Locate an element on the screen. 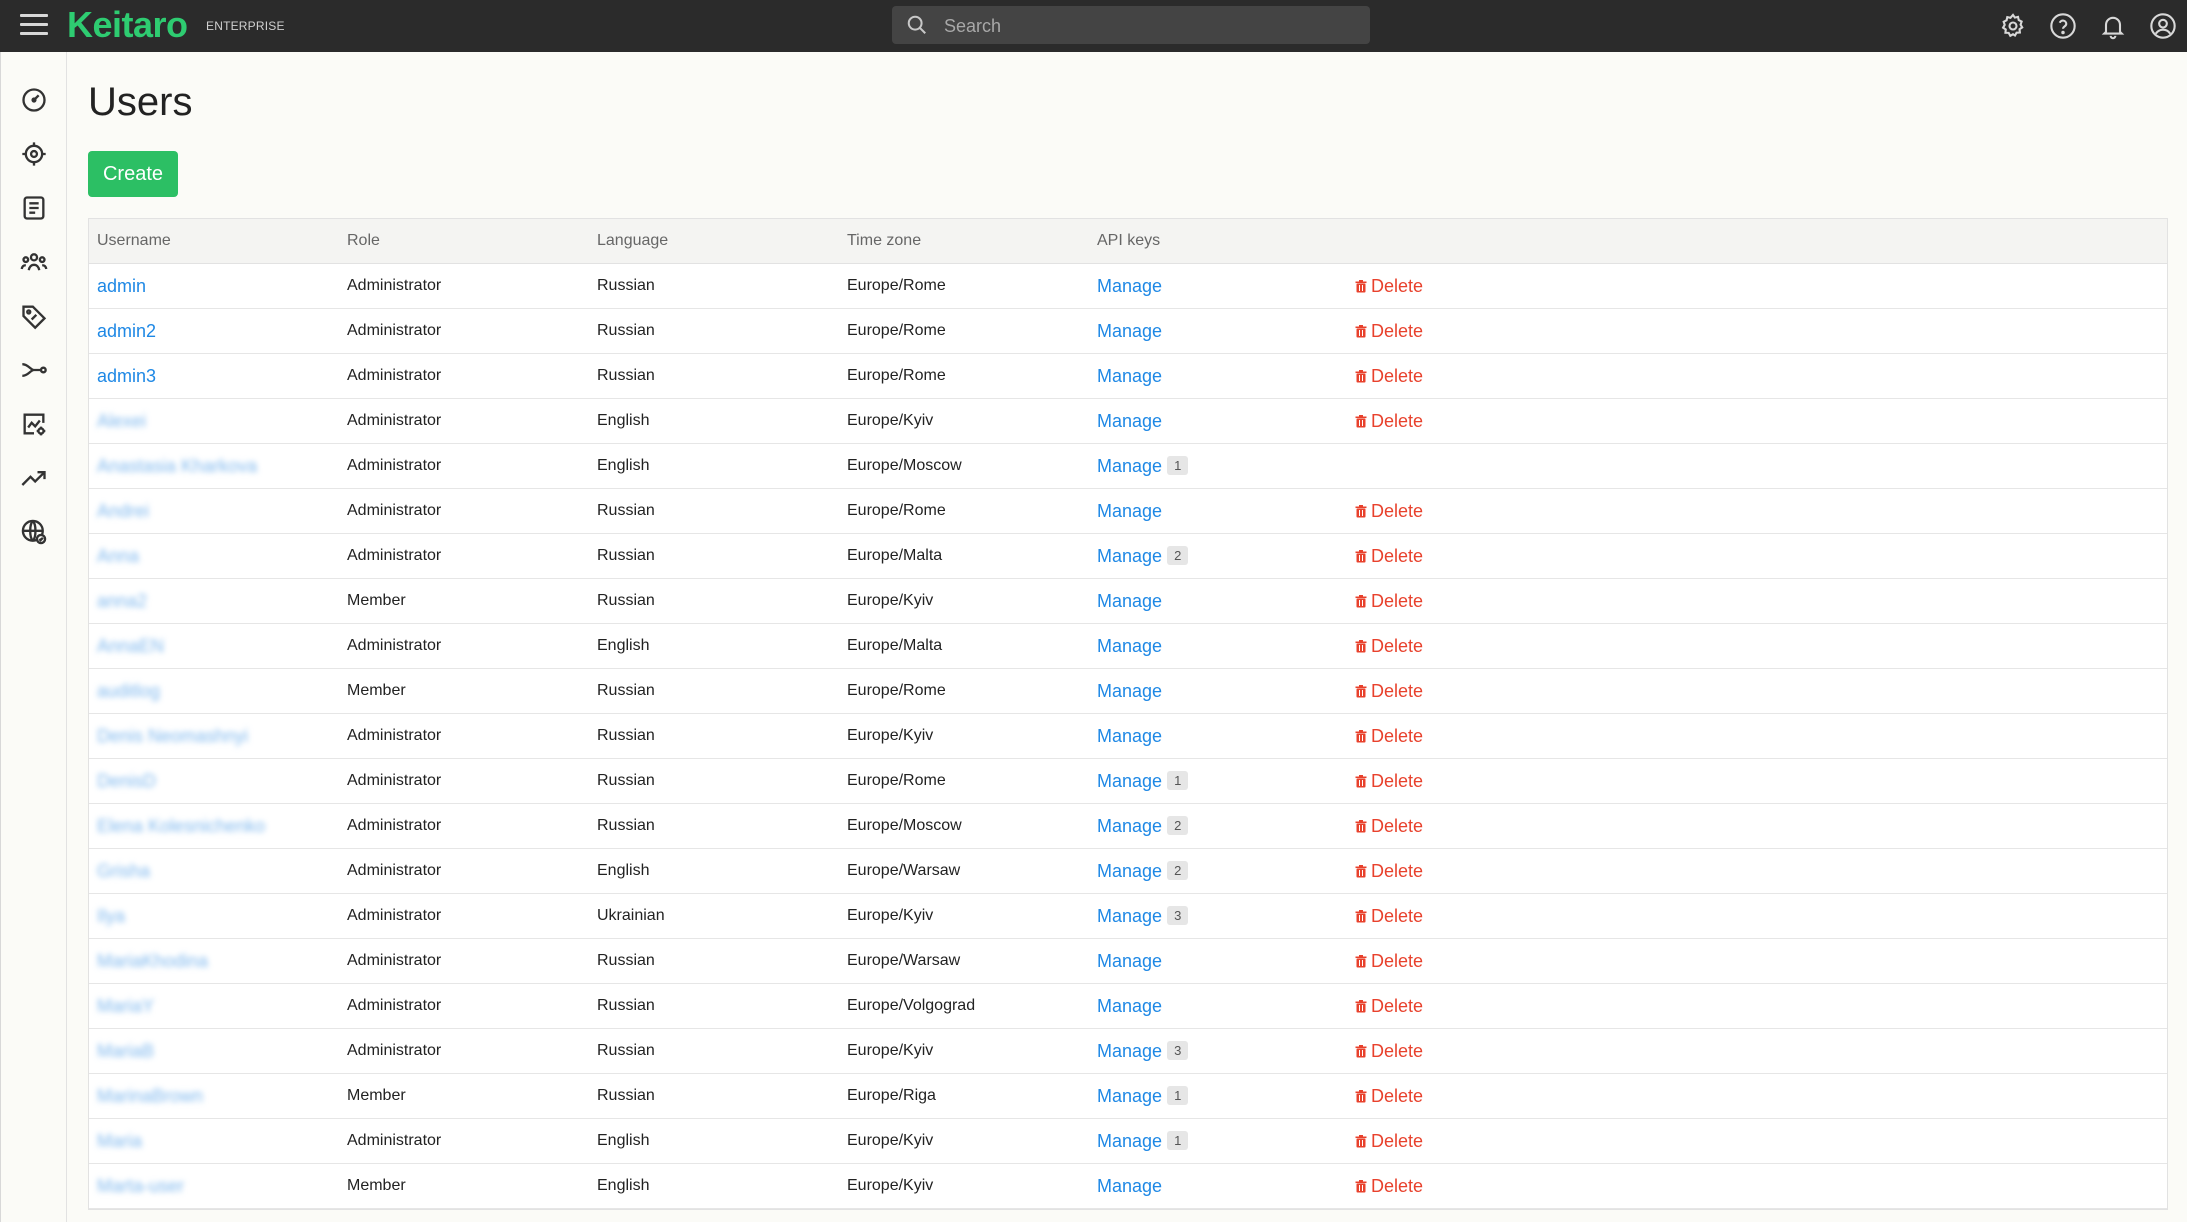  username-link: MariaKhodina is located at coordinates (152, 961).